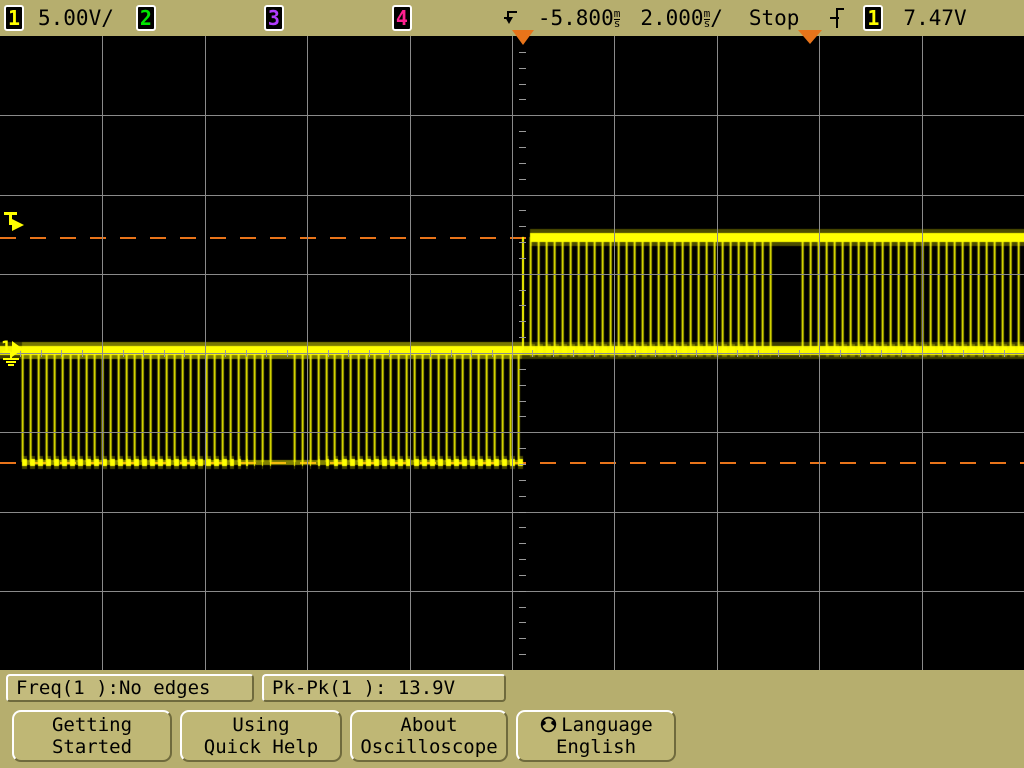 This screenshot has width=1024, height=768. Describe the element at coordinates (92, 747) in the screenshot. I see `softkey-getting-started-line2: Started` at that location.